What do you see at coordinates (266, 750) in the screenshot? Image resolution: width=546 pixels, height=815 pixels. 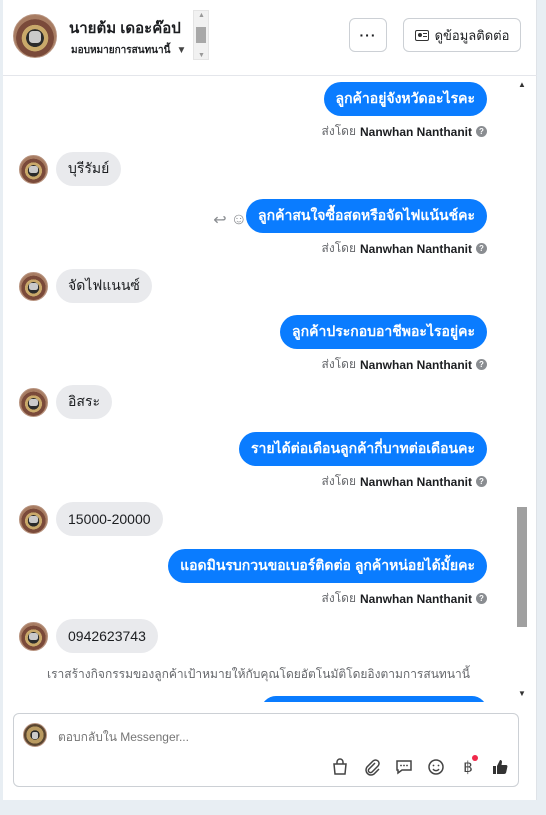 I see `reply-composer: ฿` at bounding box center [266, 750].